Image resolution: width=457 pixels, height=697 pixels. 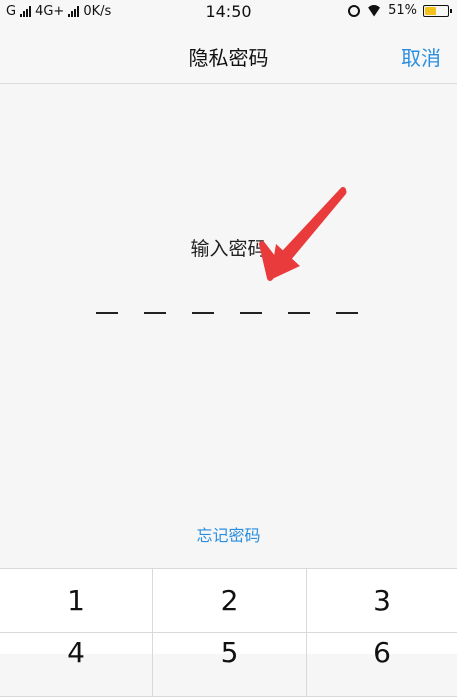 I want to click on battery-icon, so click(x=437, y=10).